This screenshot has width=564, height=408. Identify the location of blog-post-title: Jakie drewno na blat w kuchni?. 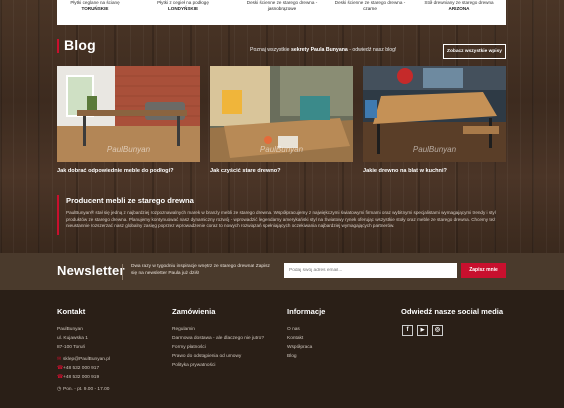
(405, 171).